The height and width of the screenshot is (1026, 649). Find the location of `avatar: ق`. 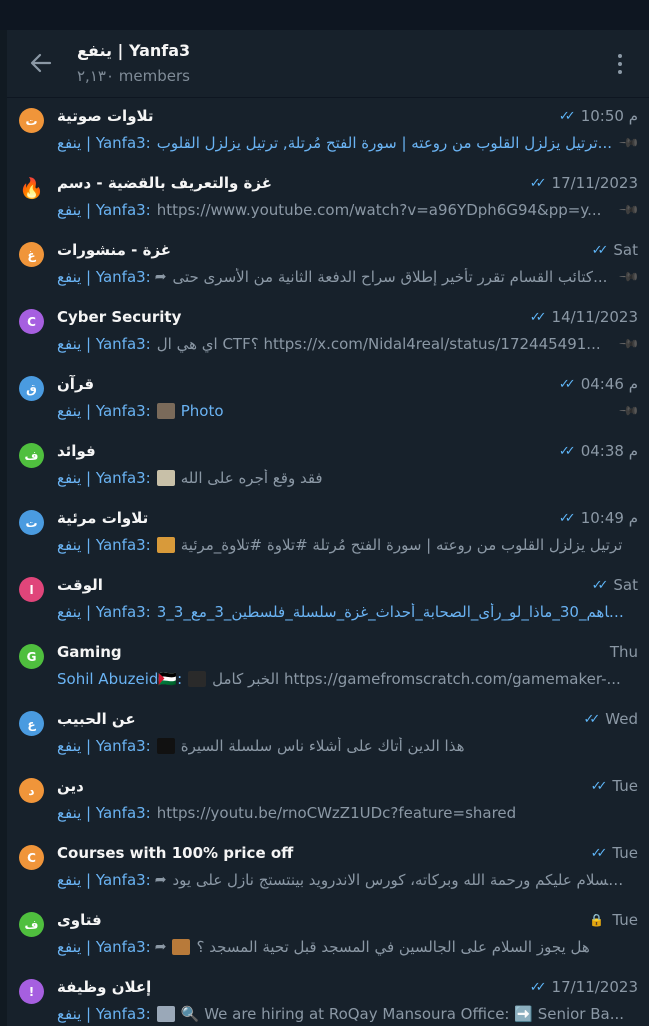

avatar: ق is located at coordinates (31, 388).